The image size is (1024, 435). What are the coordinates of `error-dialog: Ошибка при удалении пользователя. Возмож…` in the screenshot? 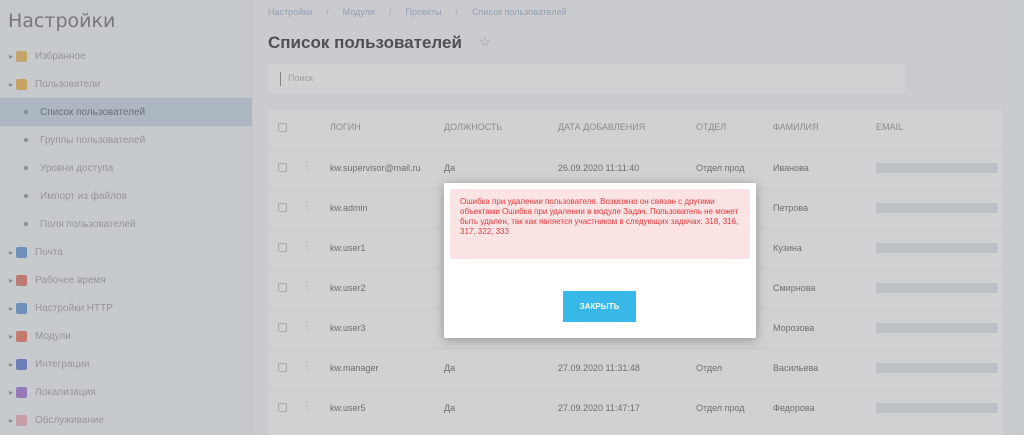 It's located at (600, 260).